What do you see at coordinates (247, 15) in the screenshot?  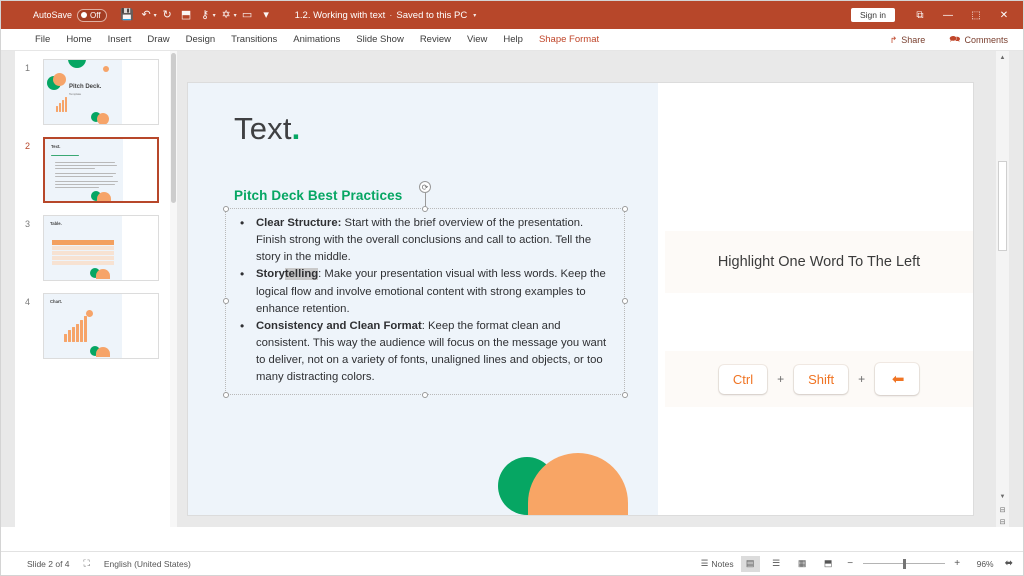 I see `rectangle-icon: ▭` at bounding box center [247, 15].